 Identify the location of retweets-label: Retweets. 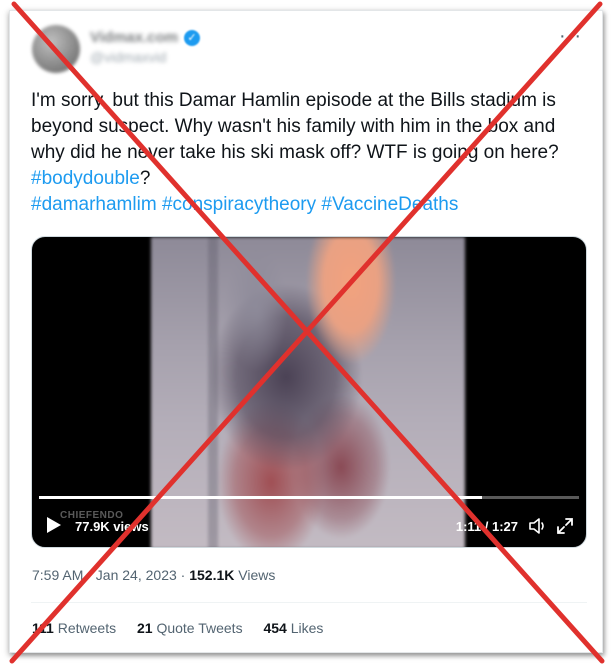
(87, 628).